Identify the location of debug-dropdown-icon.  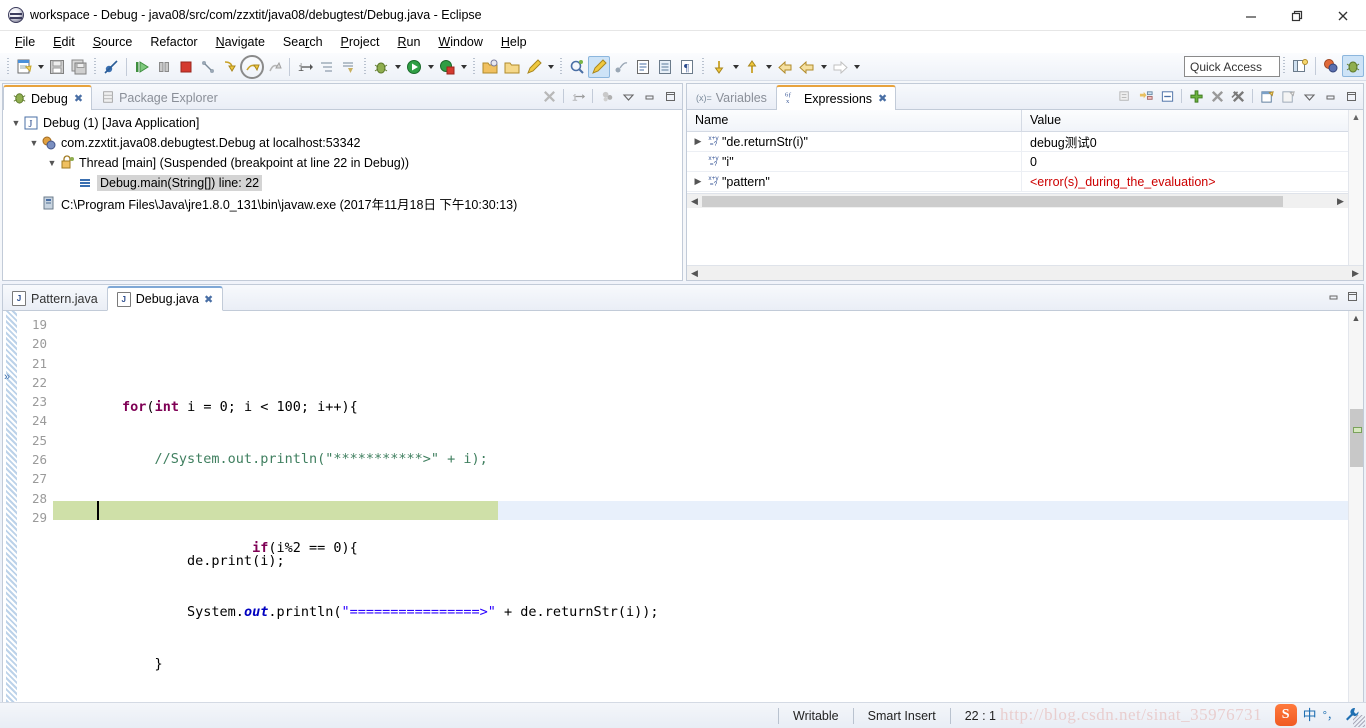
(397, 67).